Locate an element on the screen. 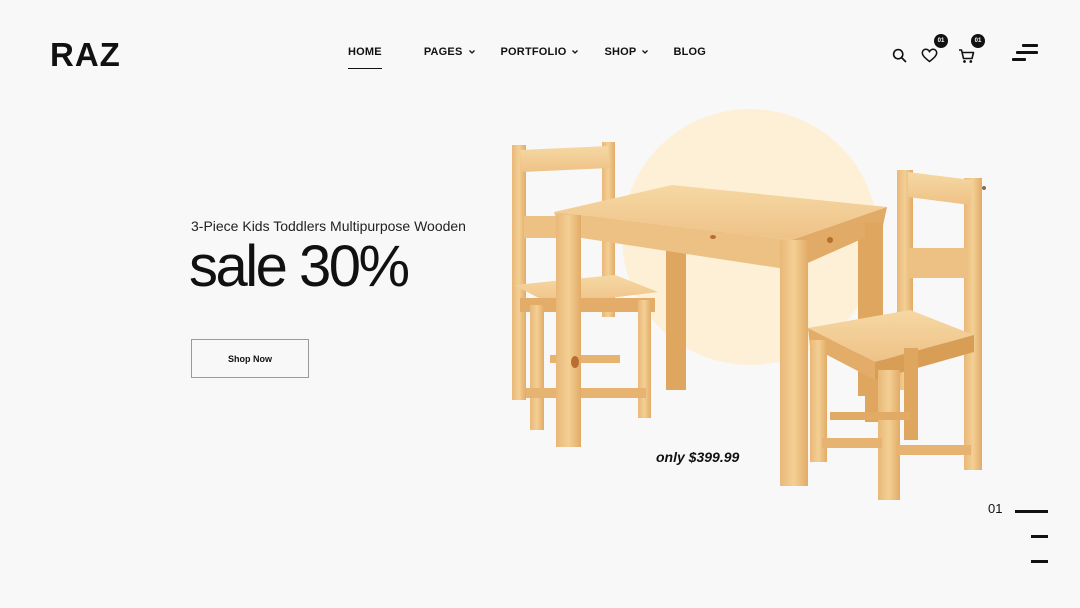 Image resolution: width=1080 pixels, height=608 pixels. nav-item-shop: SHOP is located at coordinates (626, 52).